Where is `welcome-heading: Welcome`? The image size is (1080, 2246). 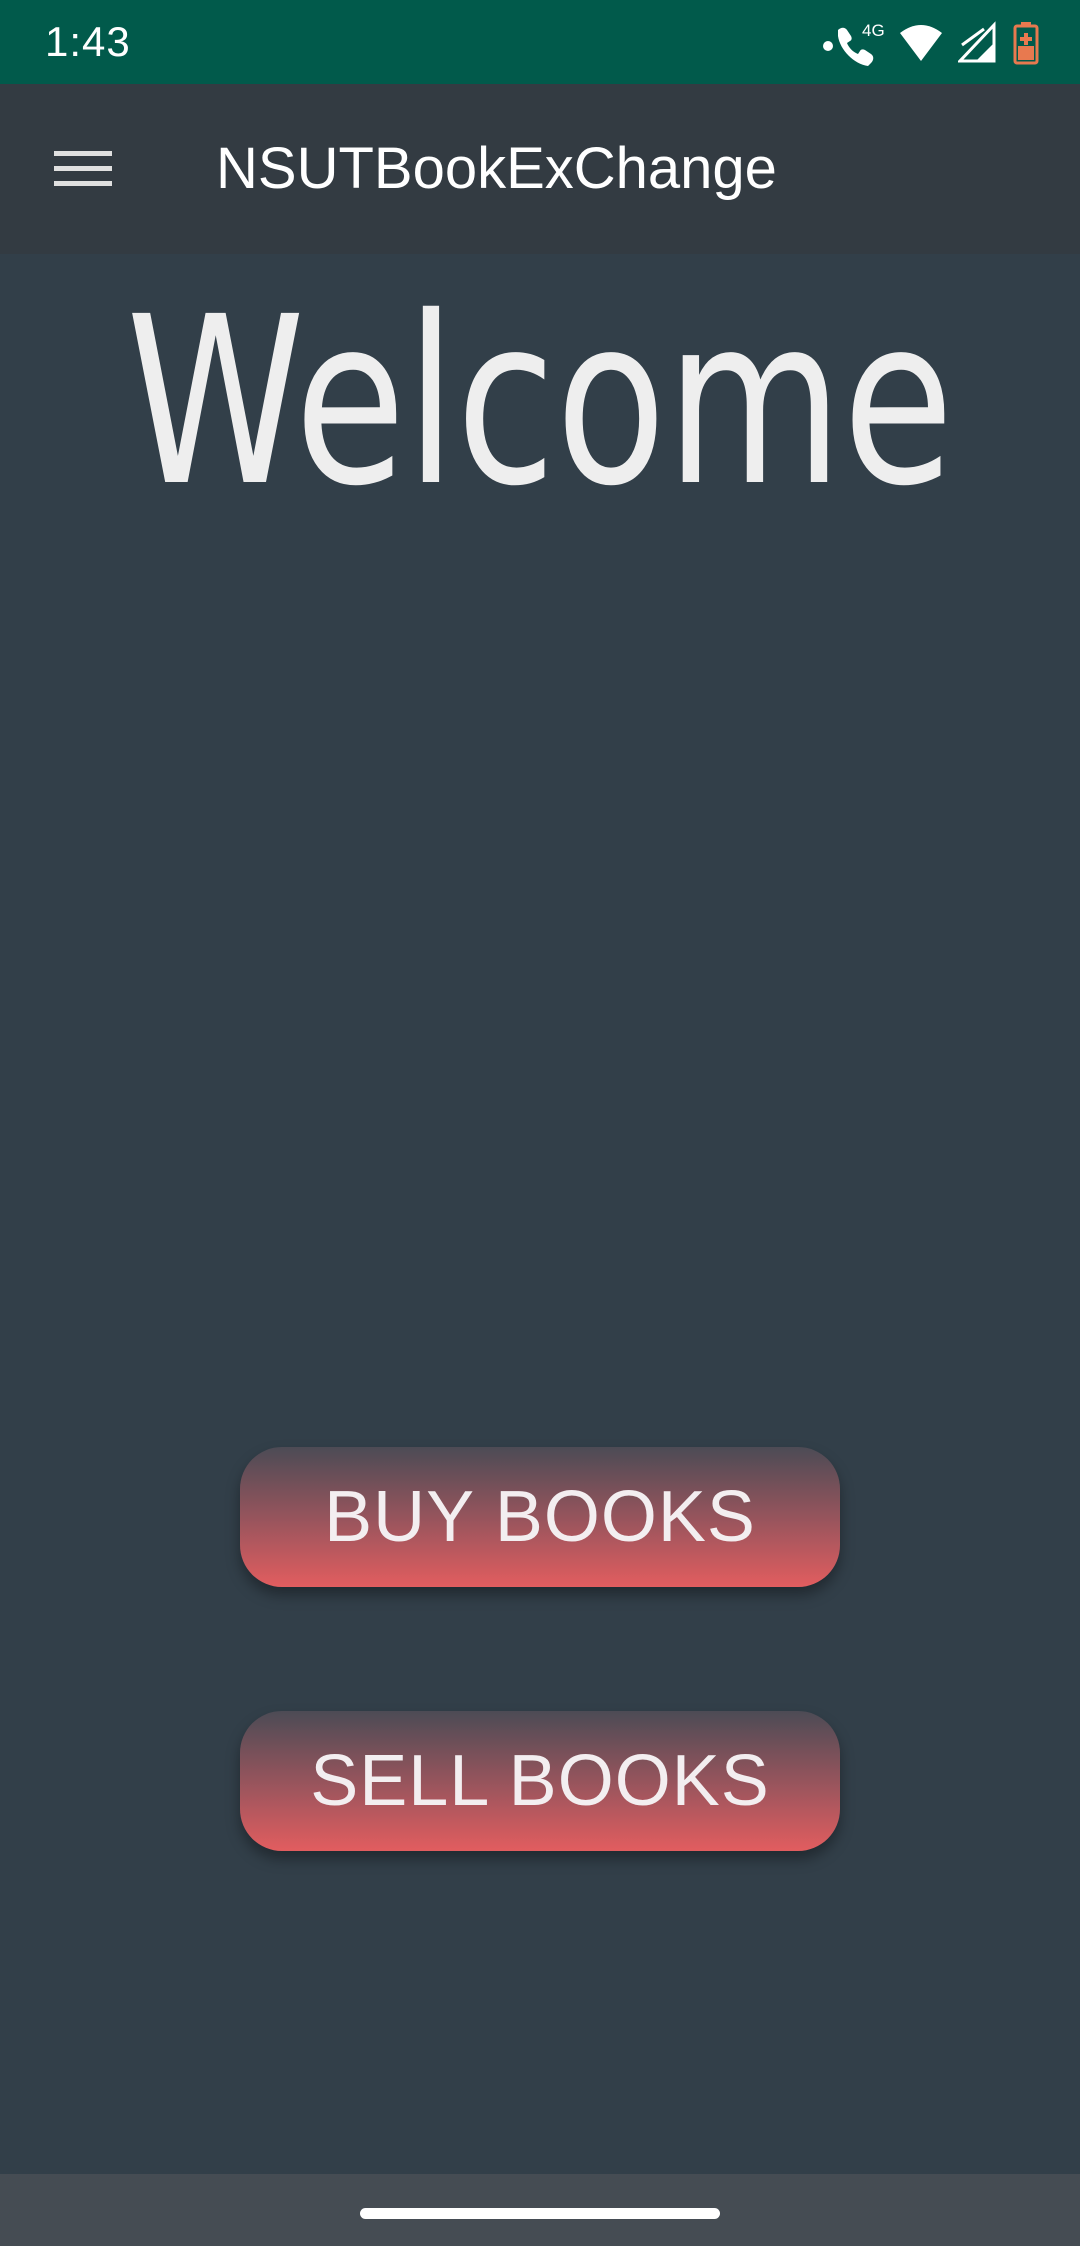
welcome-heading: Welcome is located at coordinates (540, 402).